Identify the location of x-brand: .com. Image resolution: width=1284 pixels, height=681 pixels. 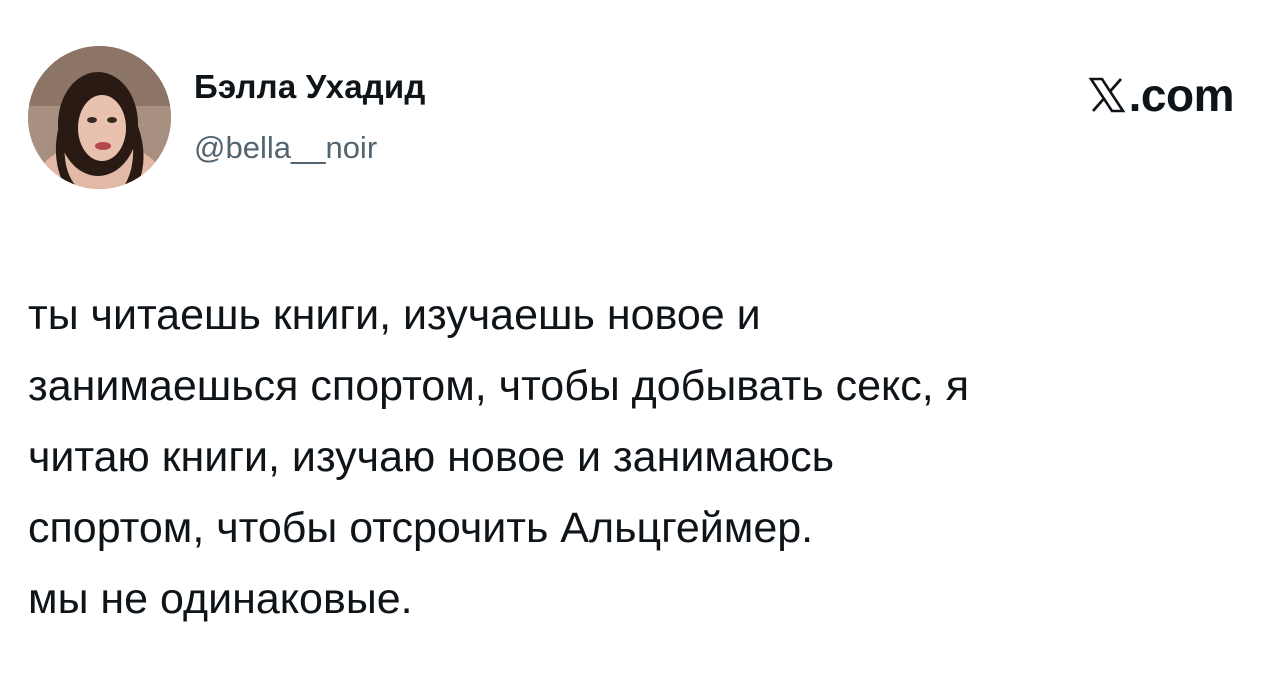
(1161, 95).